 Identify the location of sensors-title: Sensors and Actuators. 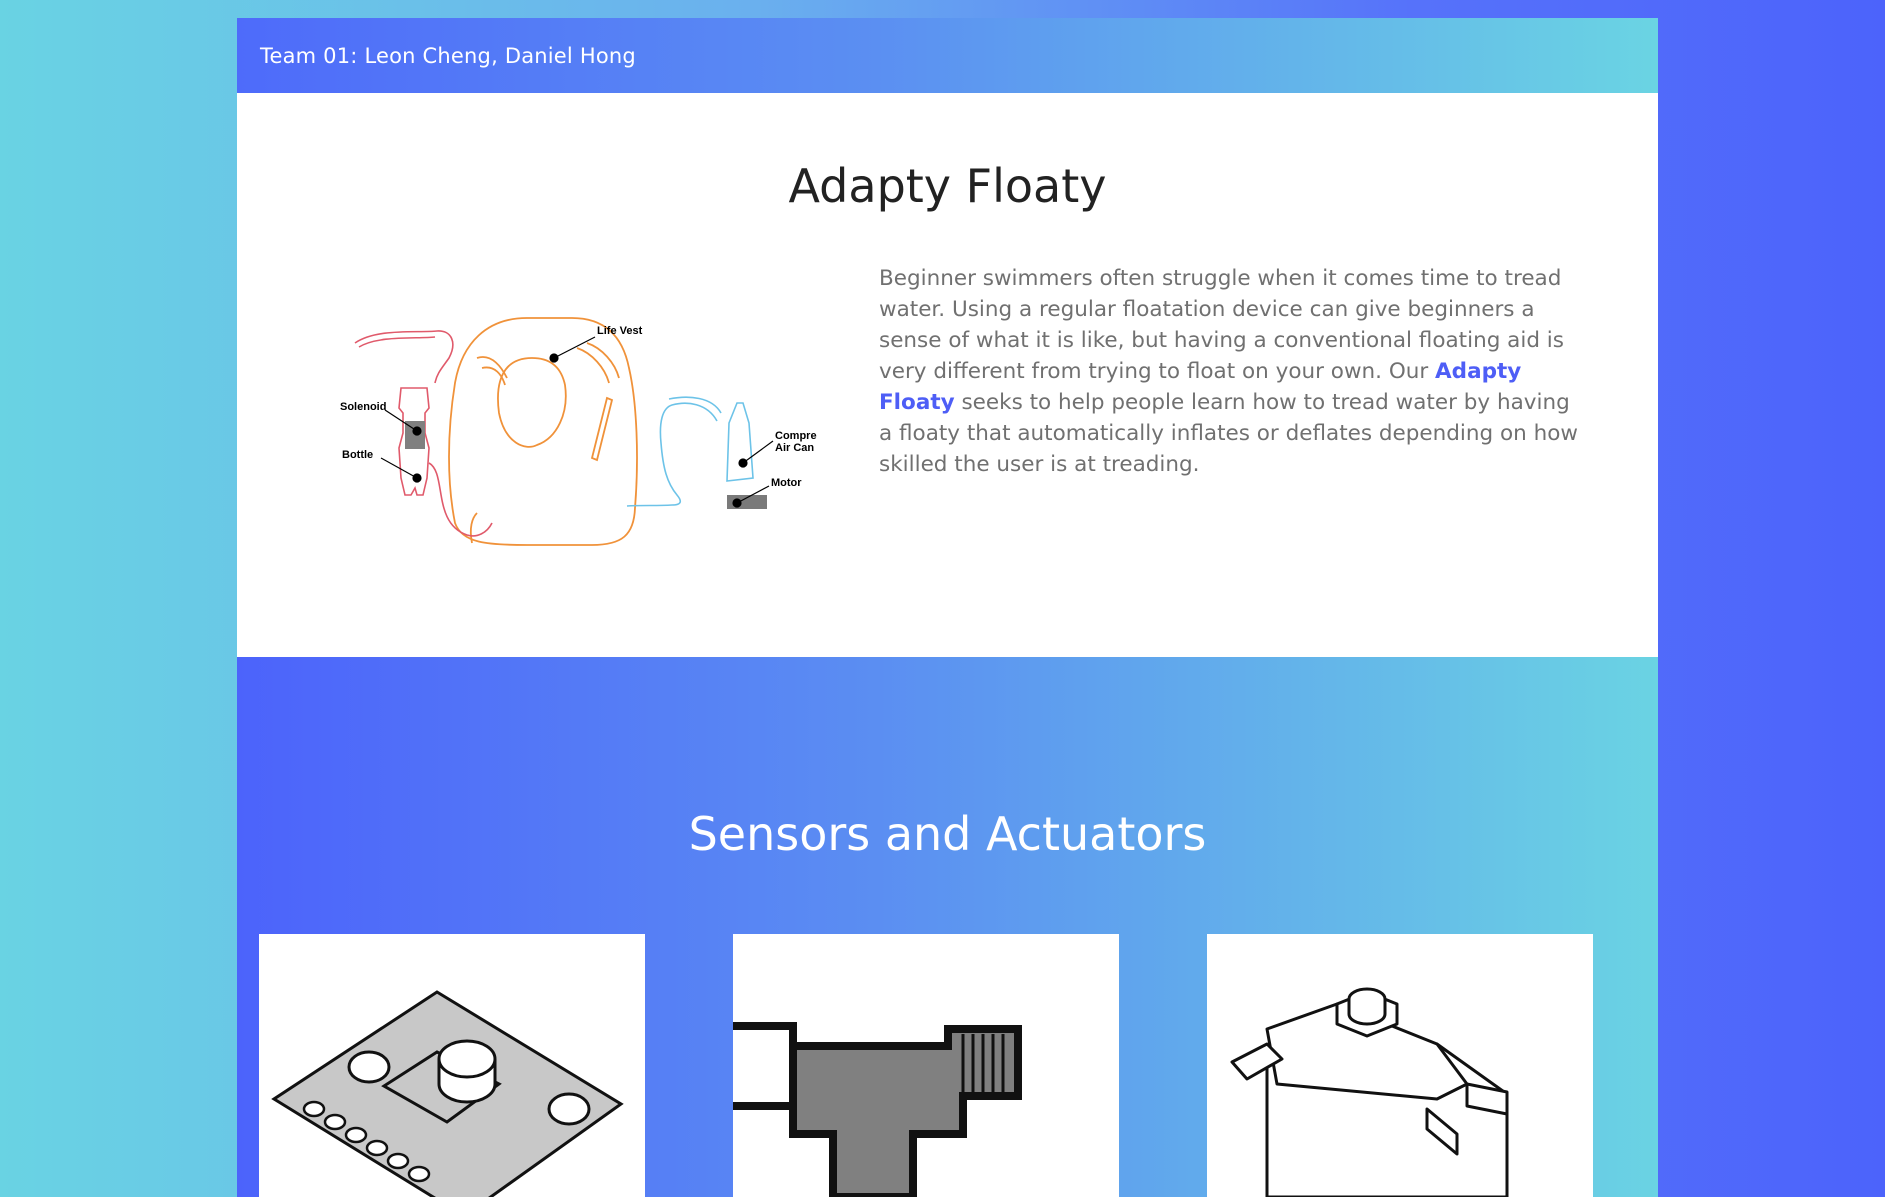
(947, 834).